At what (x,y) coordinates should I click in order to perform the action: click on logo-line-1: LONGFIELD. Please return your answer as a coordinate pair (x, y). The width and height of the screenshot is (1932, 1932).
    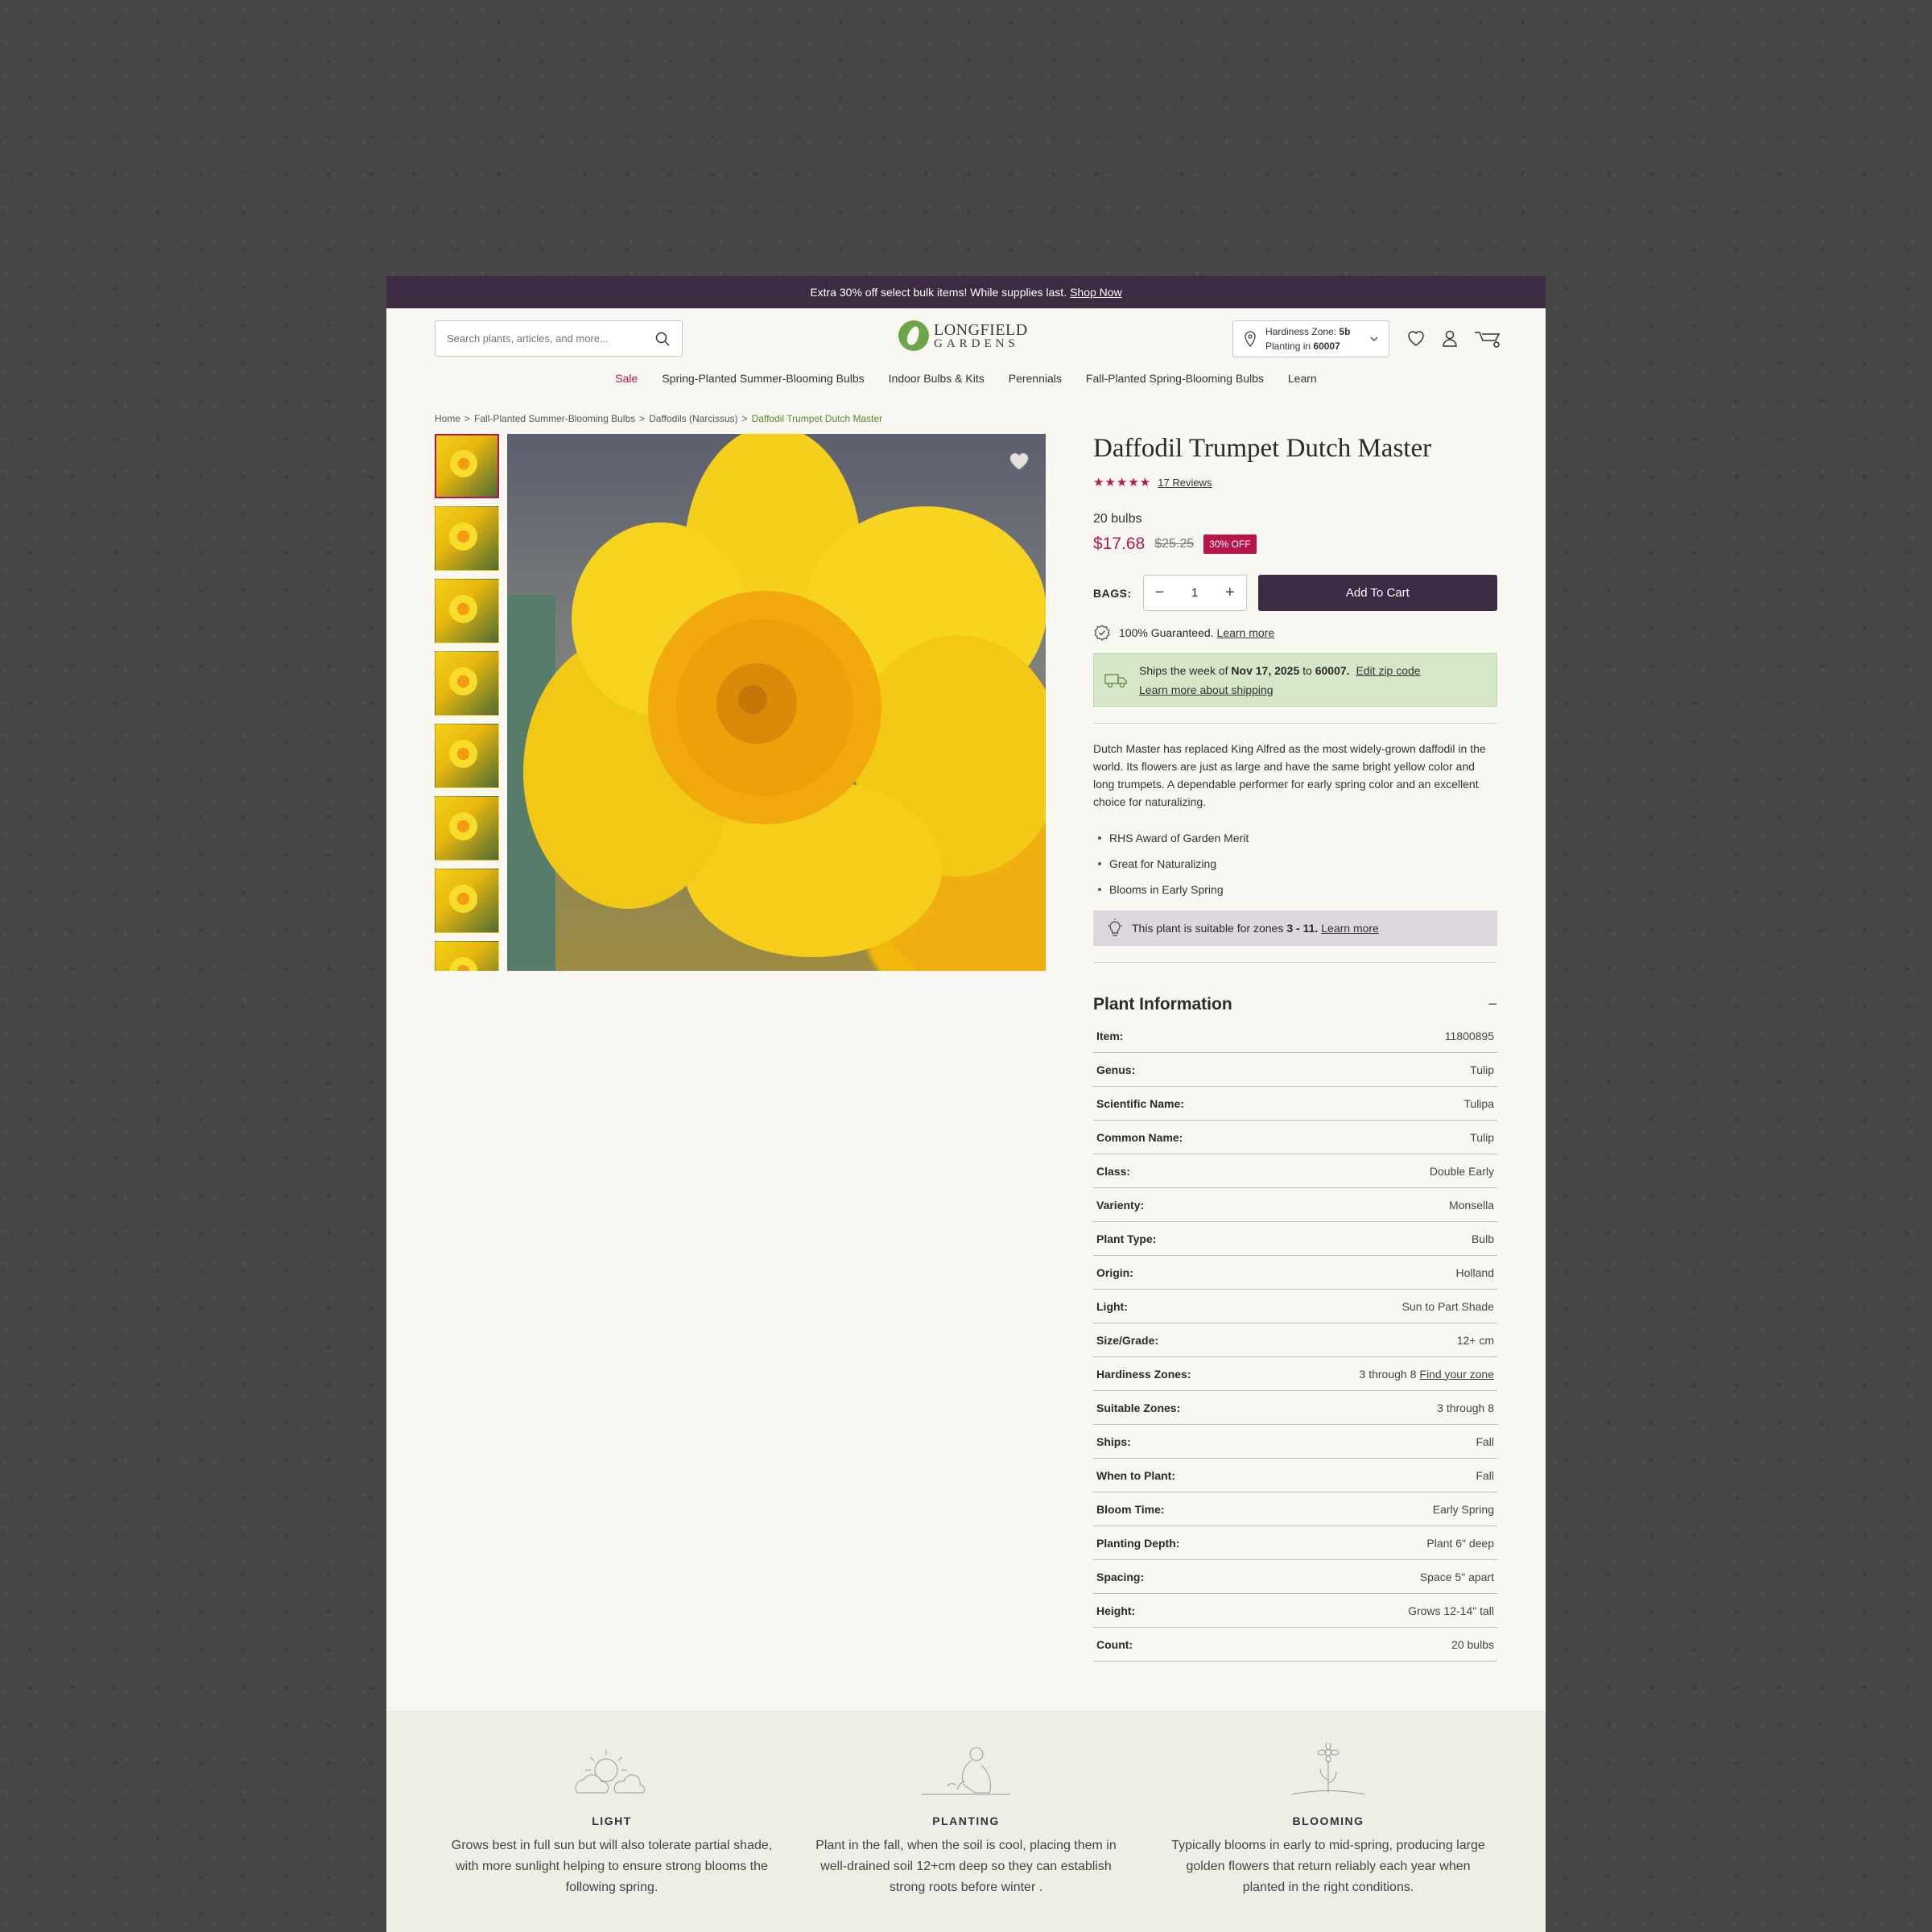
    Looking at the image, I should click on (981, 329).